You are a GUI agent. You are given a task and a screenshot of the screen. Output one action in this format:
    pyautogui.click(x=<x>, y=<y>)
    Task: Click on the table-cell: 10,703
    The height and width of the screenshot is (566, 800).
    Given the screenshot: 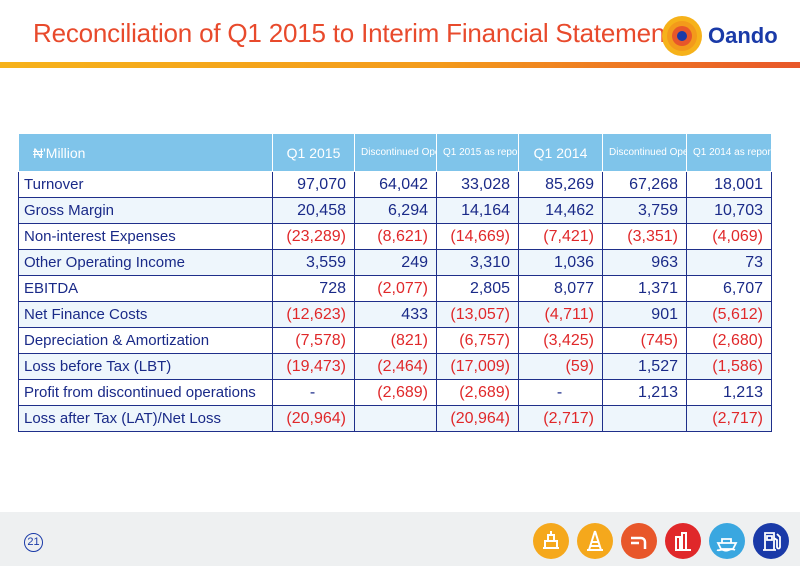 What is the action you would take?
    pyautogui.click(x=729, y=210)
    